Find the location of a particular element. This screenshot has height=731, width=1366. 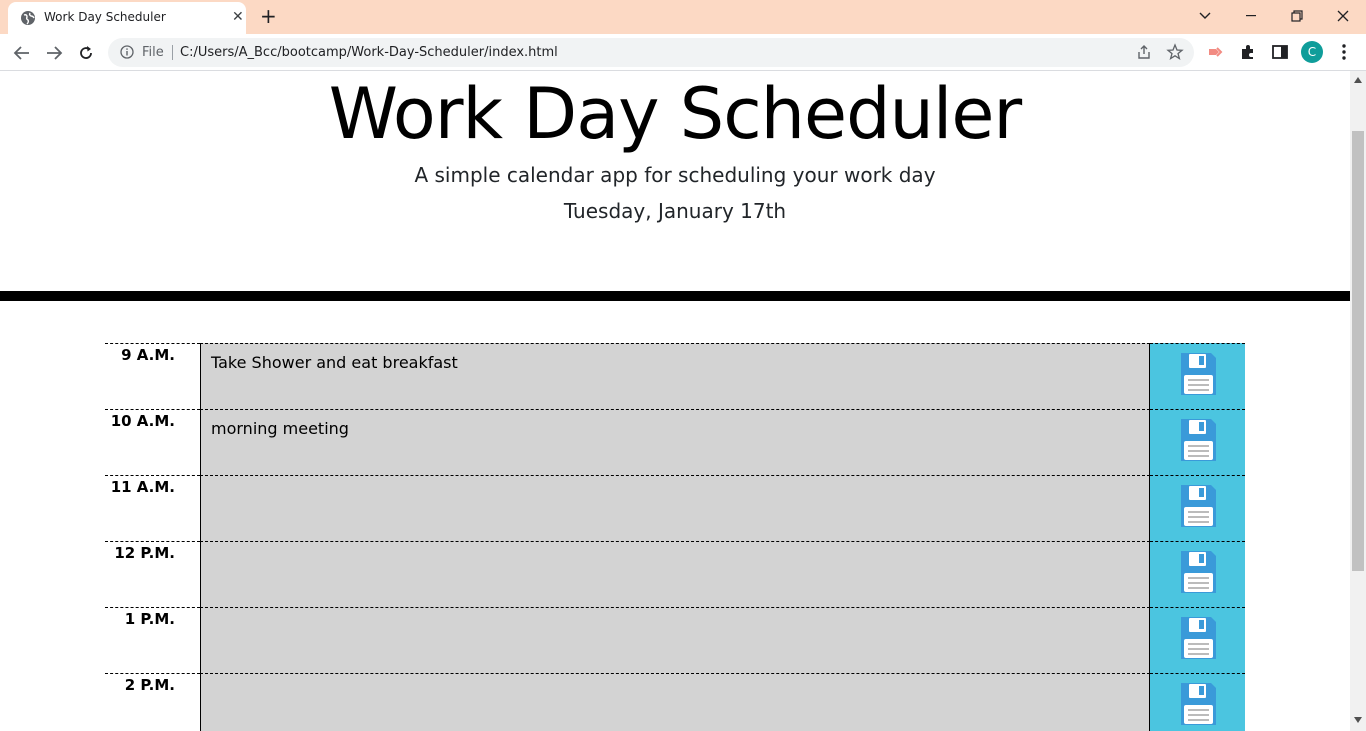

hour-label: 9 A.M. is located at coordinates (152, 376).